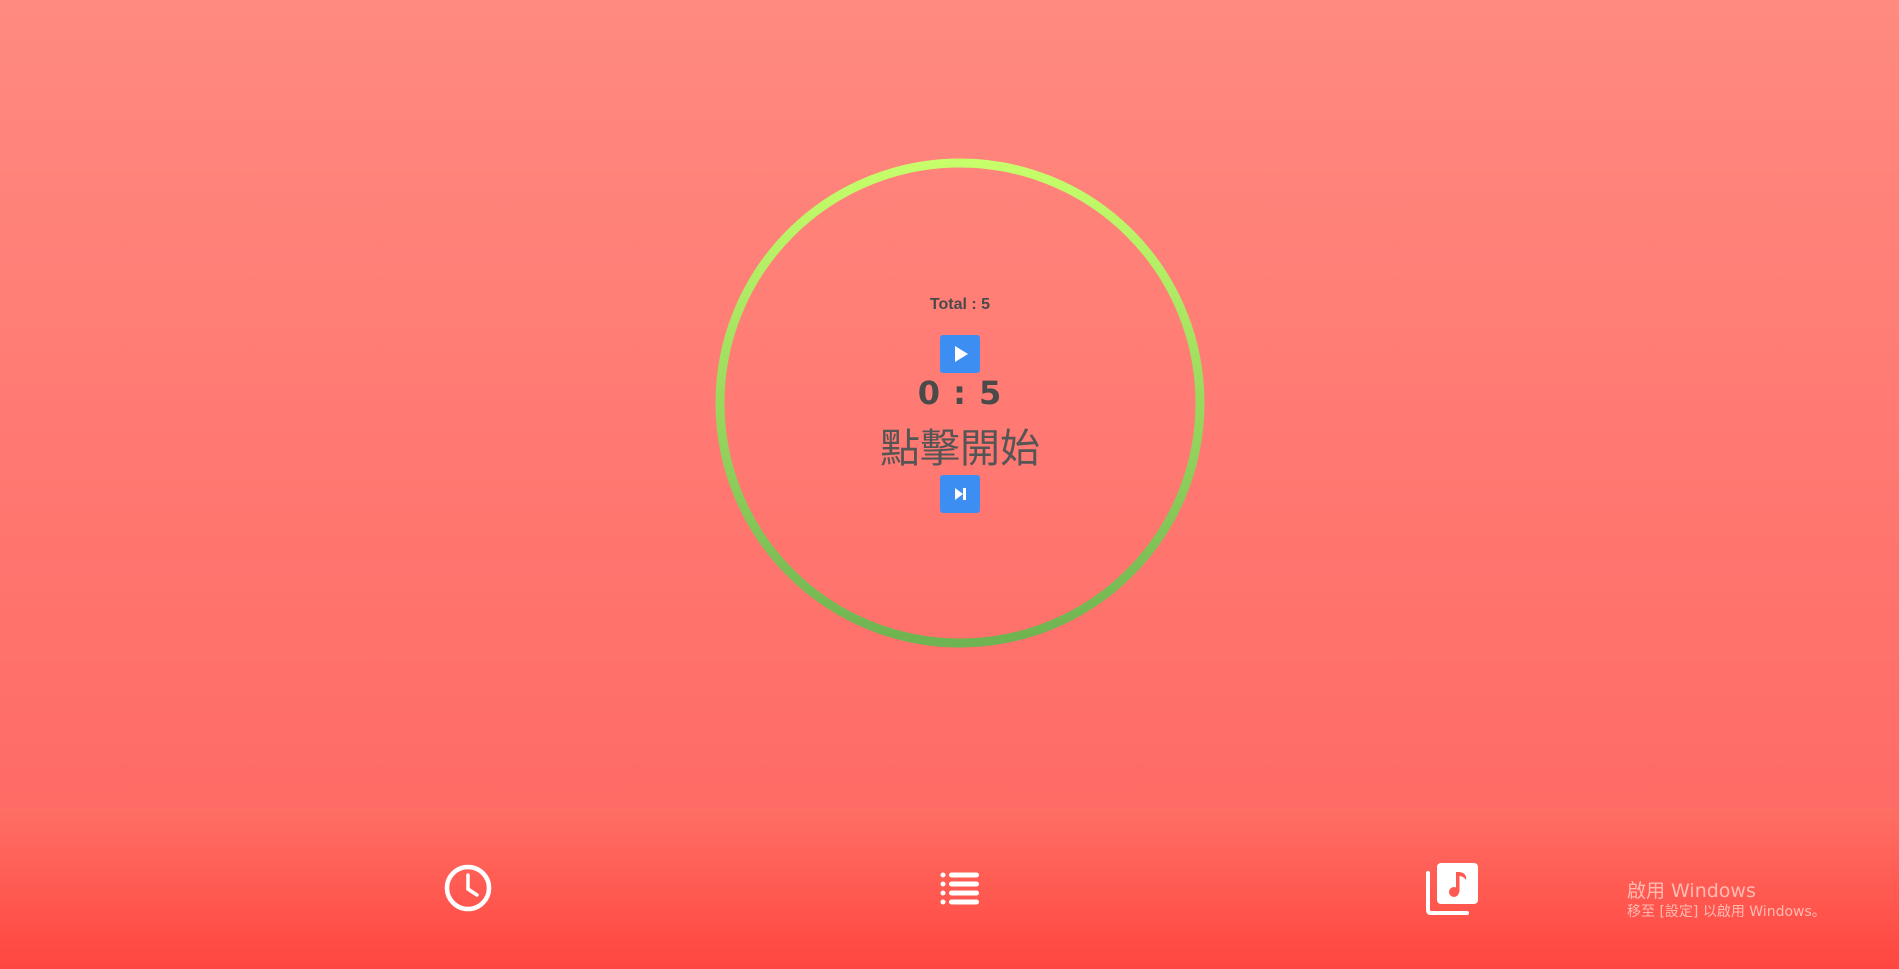 The width and height of the screenshot is (1899, 969). I want to click on timer-center: Total : 5 0 : 5 點擊開始, so click(960, 405).